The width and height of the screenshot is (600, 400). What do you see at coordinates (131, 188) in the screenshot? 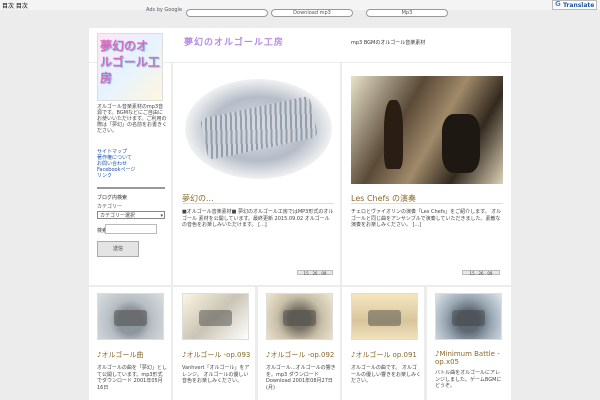
I see `sidebar-divider` at bounding box center [131, 188].